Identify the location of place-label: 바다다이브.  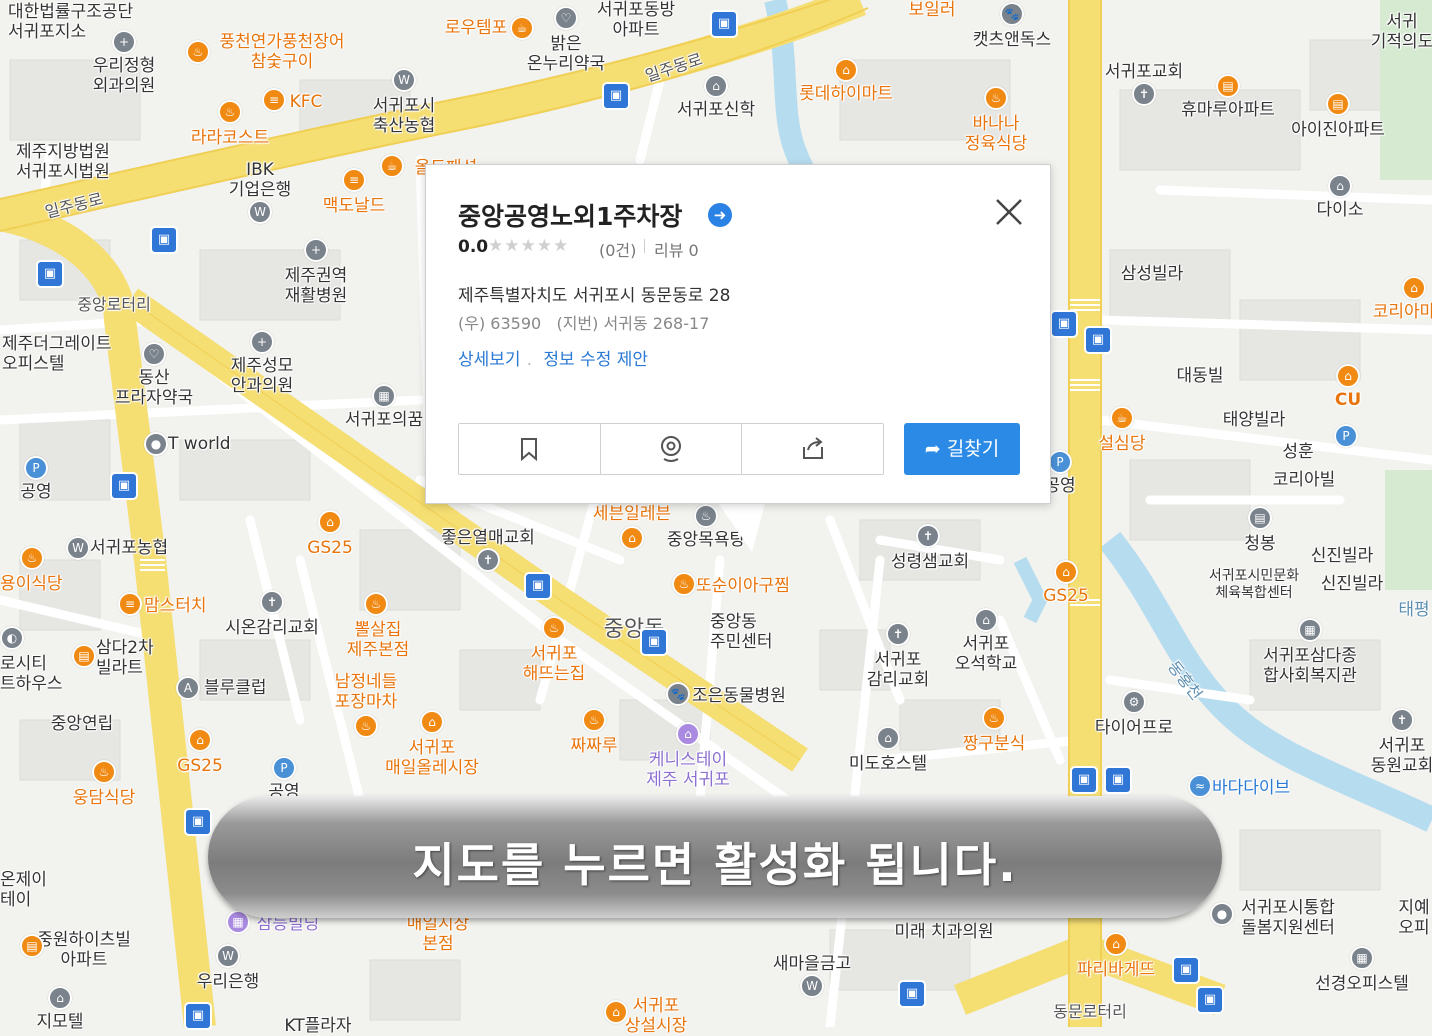
(1251, 788).